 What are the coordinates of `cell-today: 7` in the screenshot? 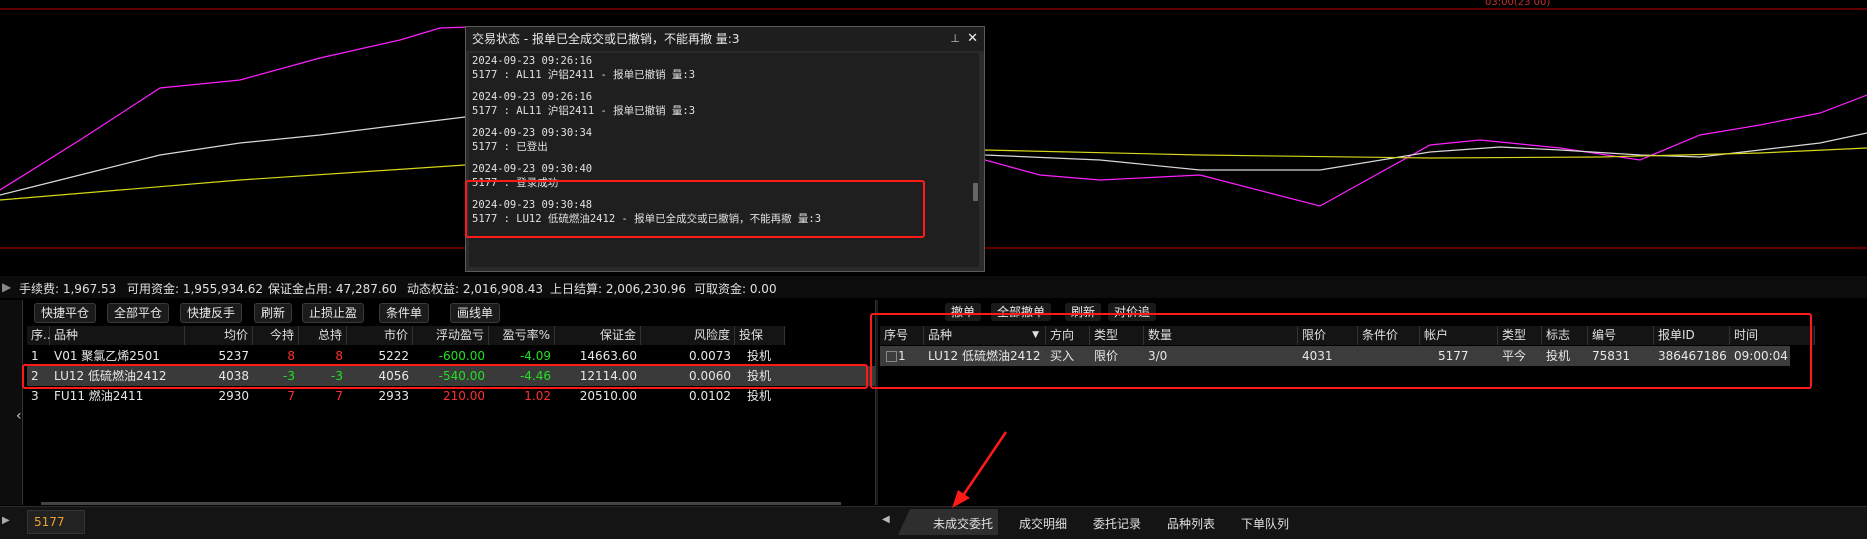 It's located at (291, 396).